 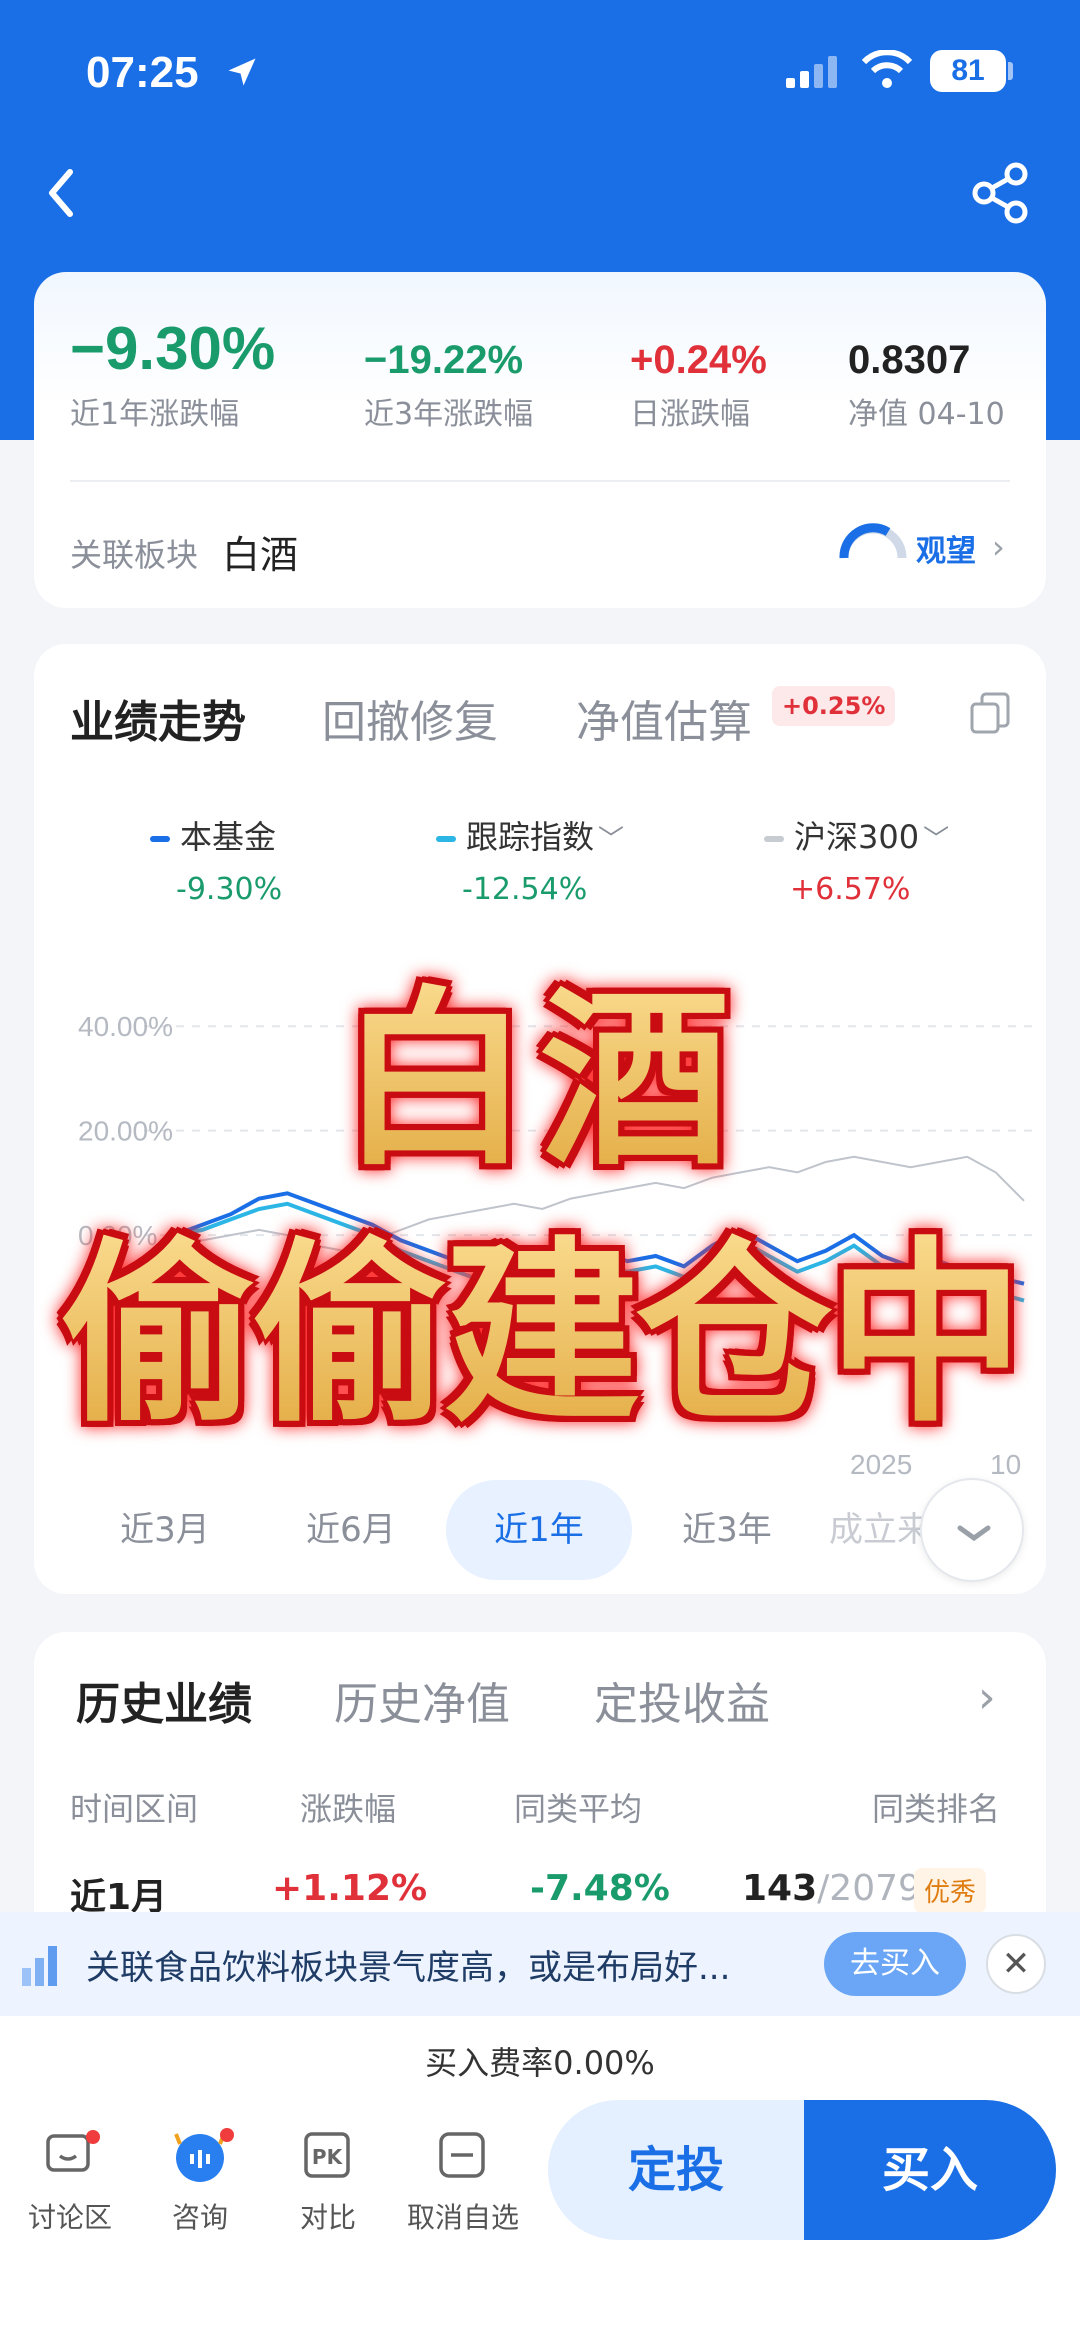 I want to click on metric-3year-label: 近3年涨跌幅, so click(x=449, y=414).